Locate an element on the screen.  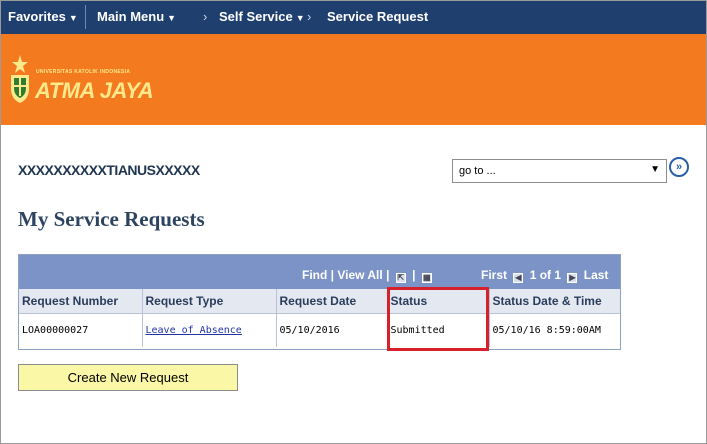
grid-pagination: First ◀ 1 of 1 ▶ Last is located at coordinates (544, 275).